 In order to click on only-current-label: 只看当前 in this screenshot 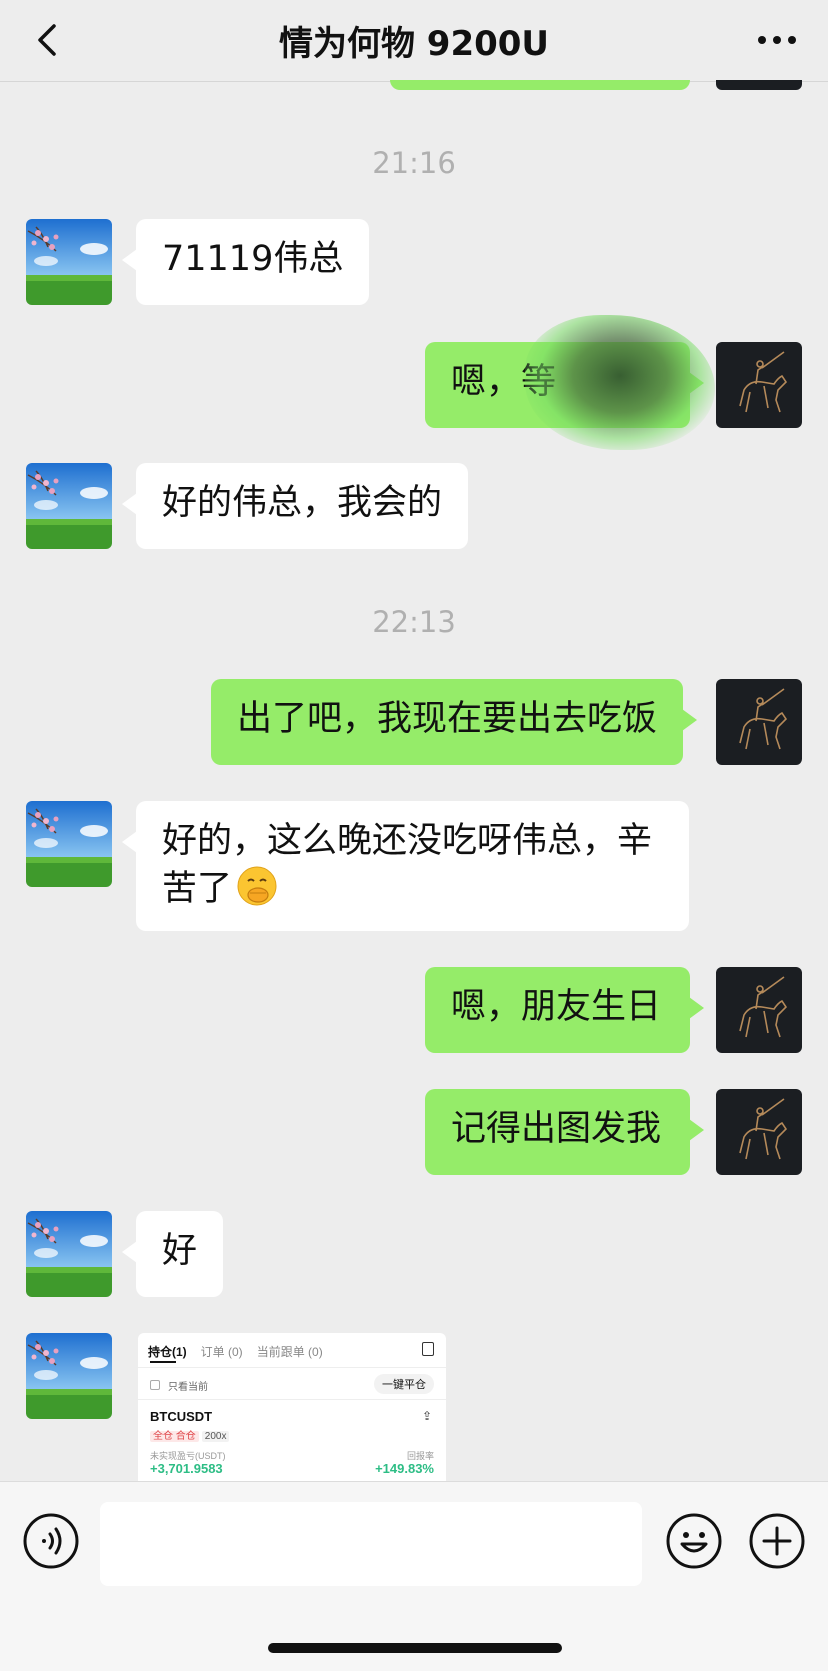, I will do `click(188, 1387)`.